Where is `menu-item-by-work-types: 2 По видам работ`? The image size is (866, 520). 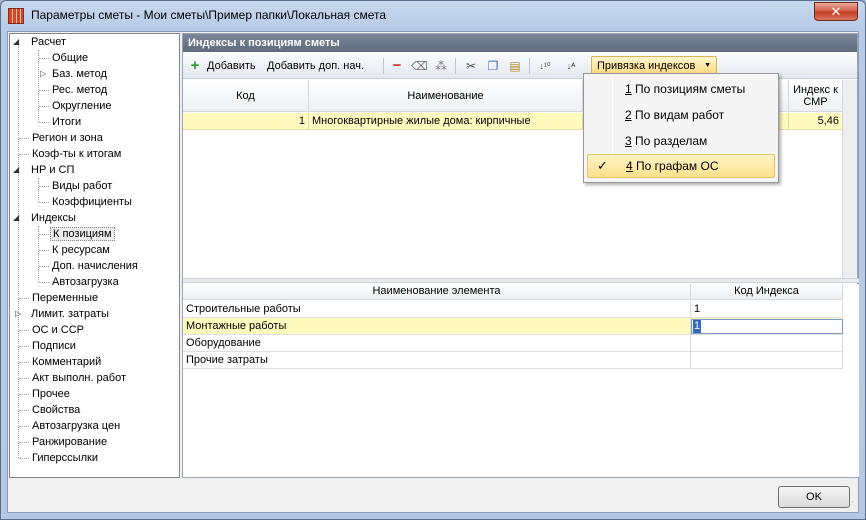 menu-item-by-work-types: 2 По видам работ is located at coordinates (681, 115).